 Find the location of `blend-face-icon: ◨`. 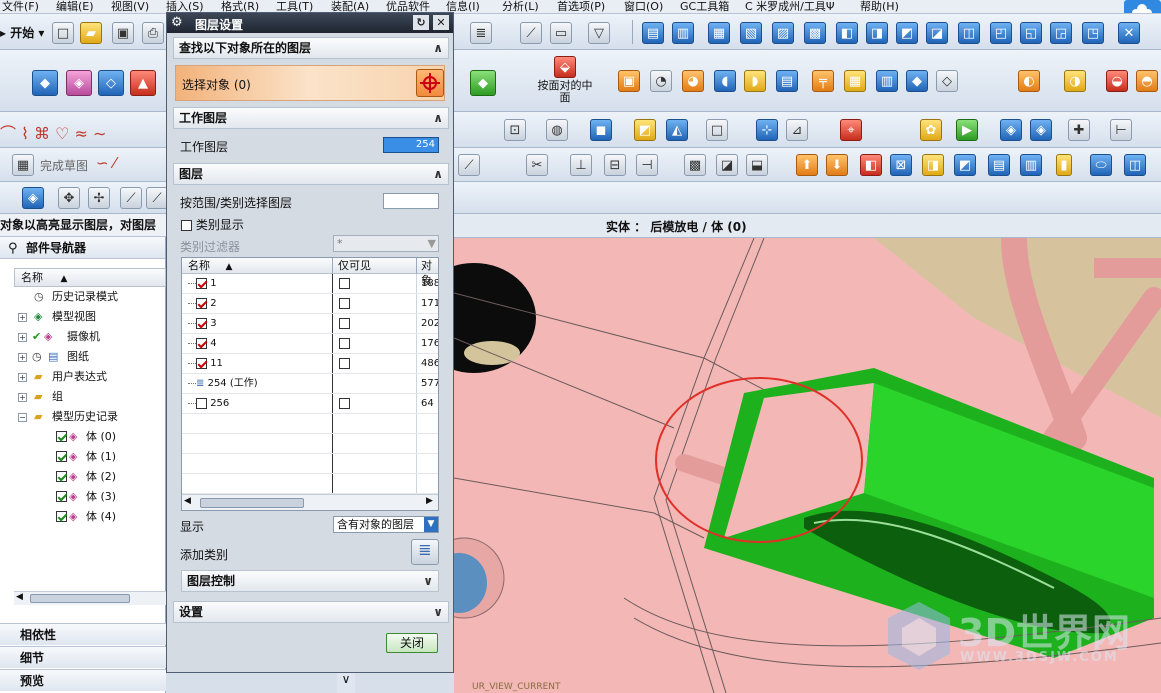

blend-face-icon: ◨ is located at coordinates (933, 165).